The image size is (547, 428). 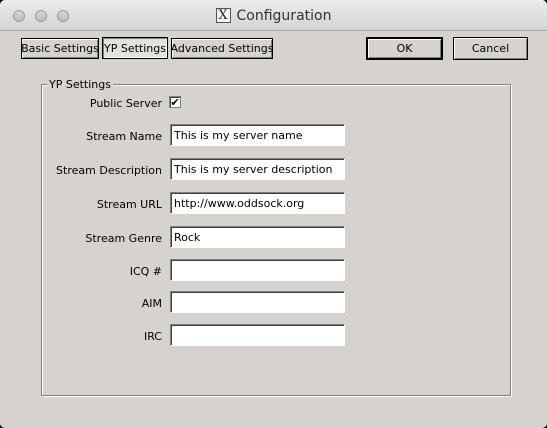 What do you see at coordinates (80, 84) in the screenshot?
I see `yp-settings-group-title: YP Settings` at bounding box center [80, 84].